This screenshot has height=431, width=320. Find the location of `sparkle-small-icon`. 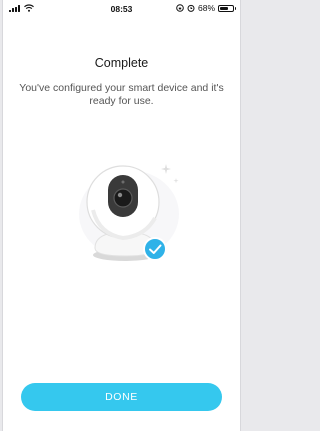

sparkle-small-icon is located at coordinates (176, 181).